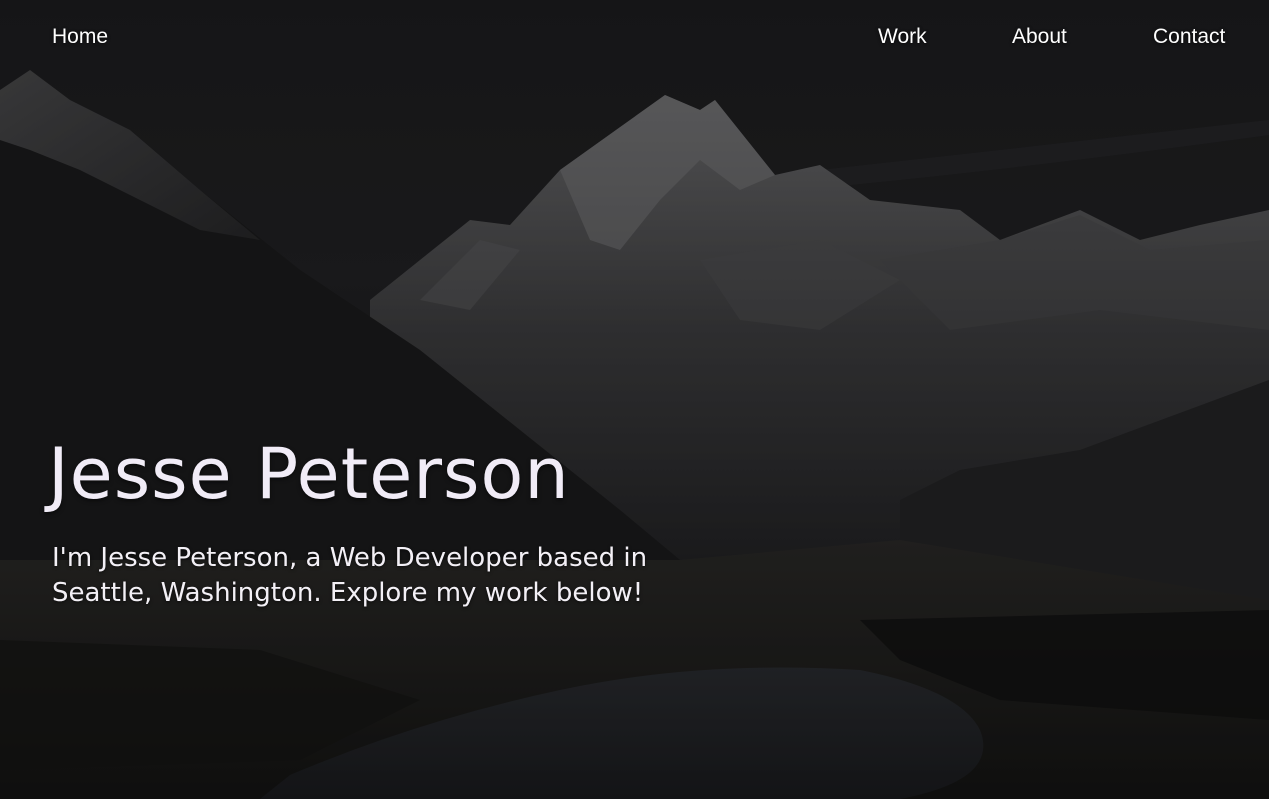 The image size is (1269, 799). I want to click on top-navigation: Home Work About Contact, so click(634, 38).